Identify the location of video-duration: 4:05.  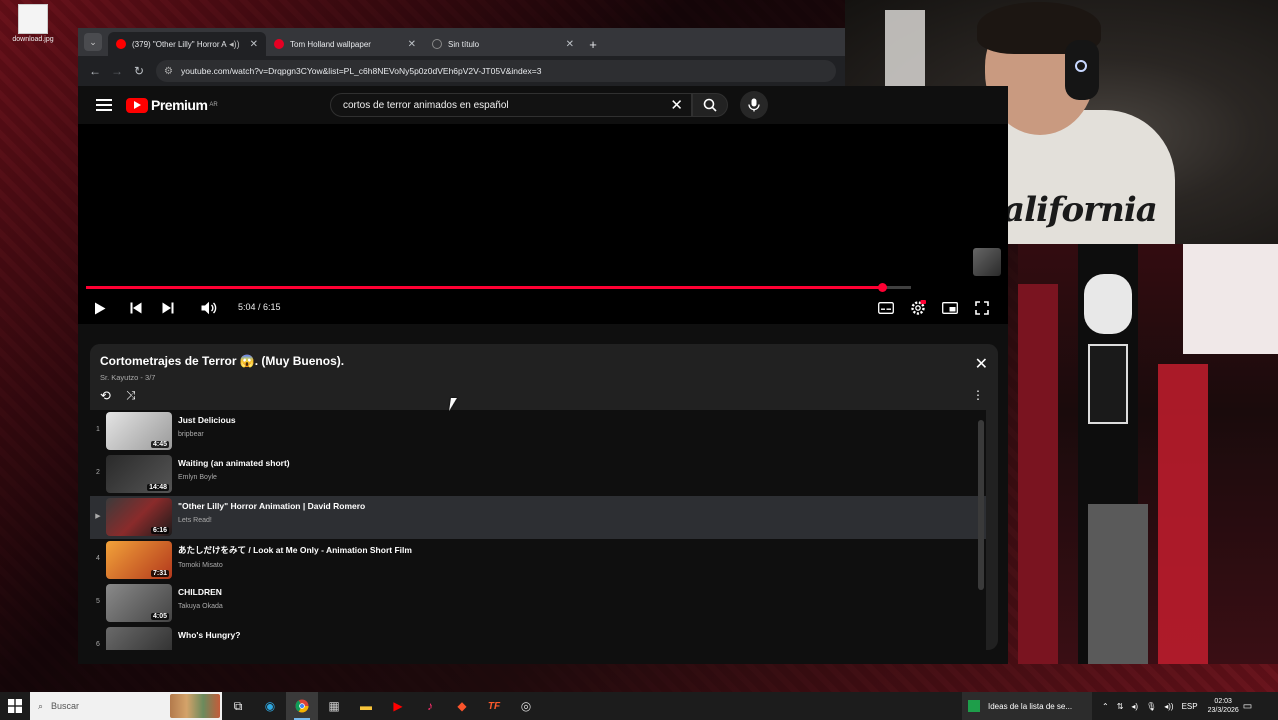
(159, 616).